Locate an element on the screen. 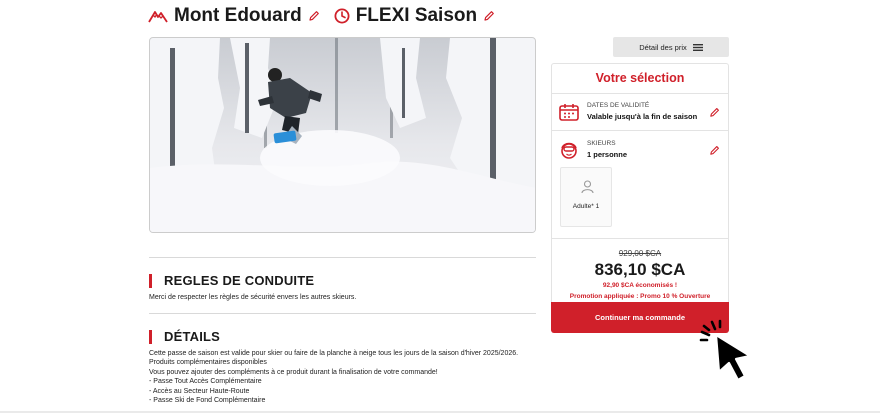 Image resolution: width=880 pixels, height=413 pixels. skier-card-label: Adulte* 1 is located at coordinates (586, 206).